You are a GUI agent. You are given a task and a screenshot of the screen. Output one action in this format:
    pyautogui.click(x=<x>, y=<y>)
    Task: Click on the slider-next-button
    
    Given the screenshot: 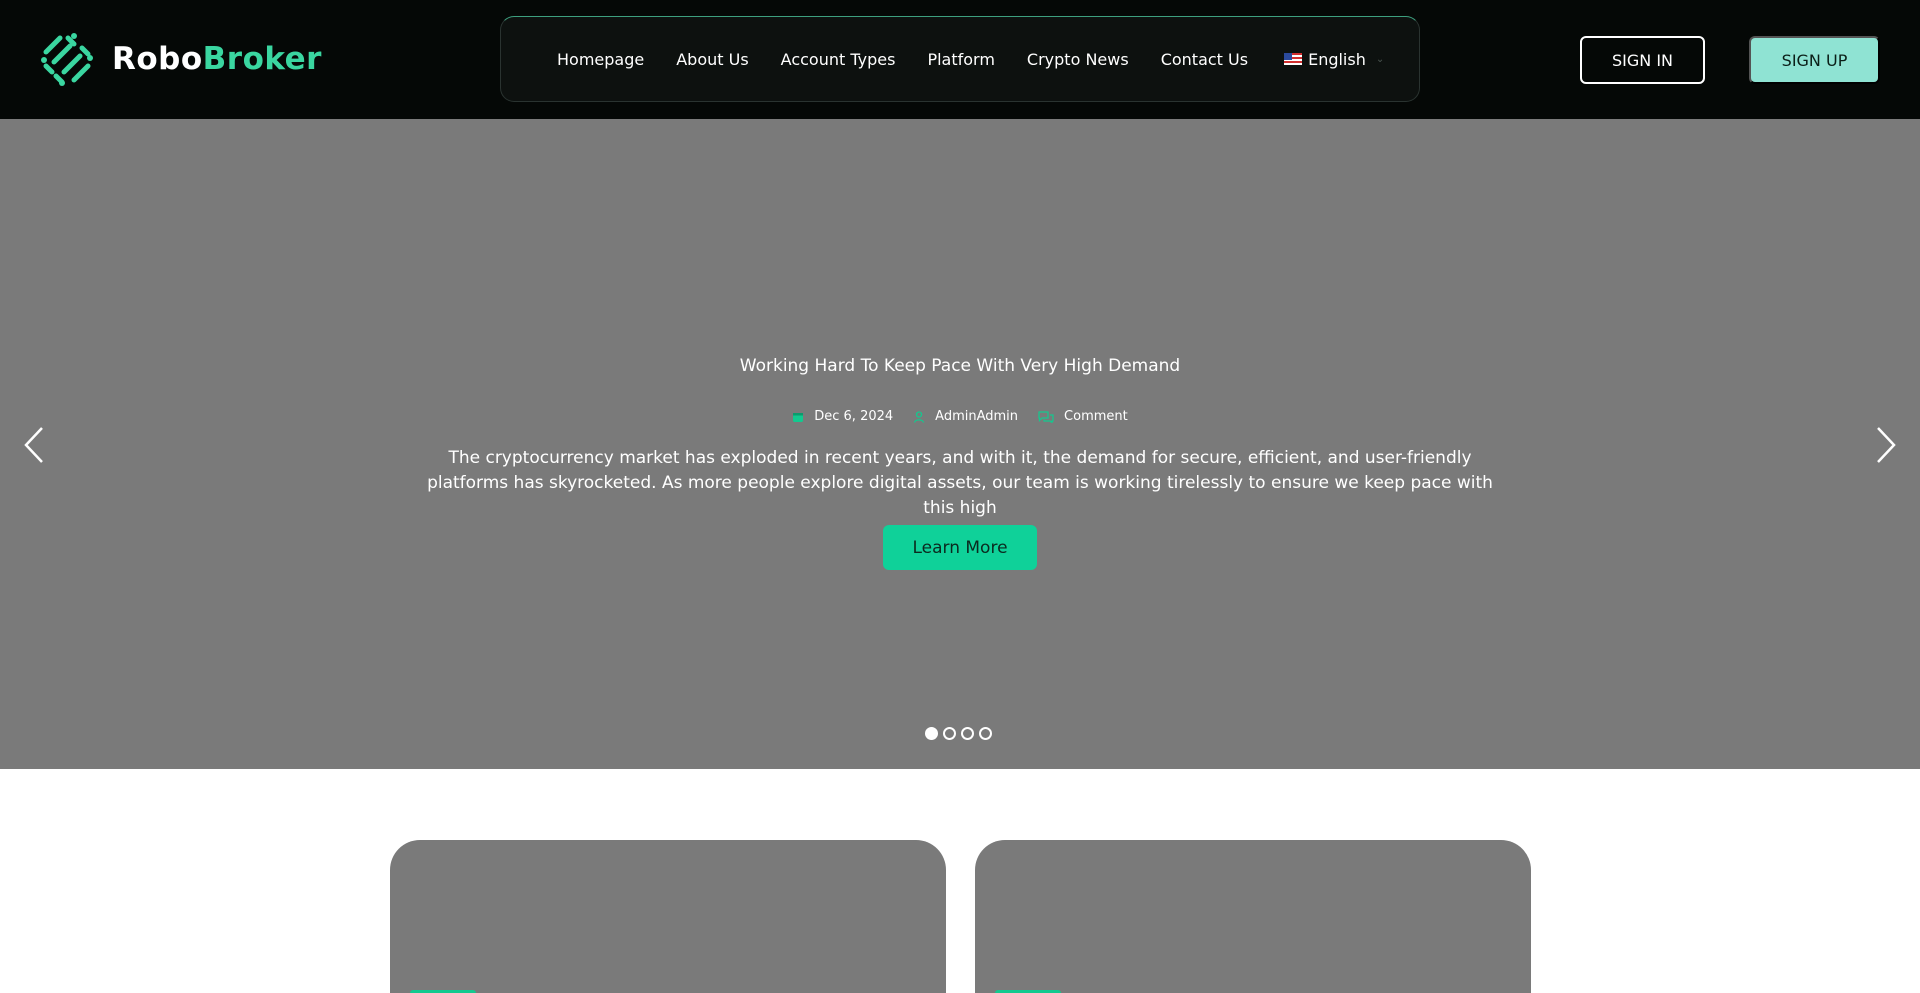 What is the action you would take?
    pyautogui.click(x=1886, y=445)
    